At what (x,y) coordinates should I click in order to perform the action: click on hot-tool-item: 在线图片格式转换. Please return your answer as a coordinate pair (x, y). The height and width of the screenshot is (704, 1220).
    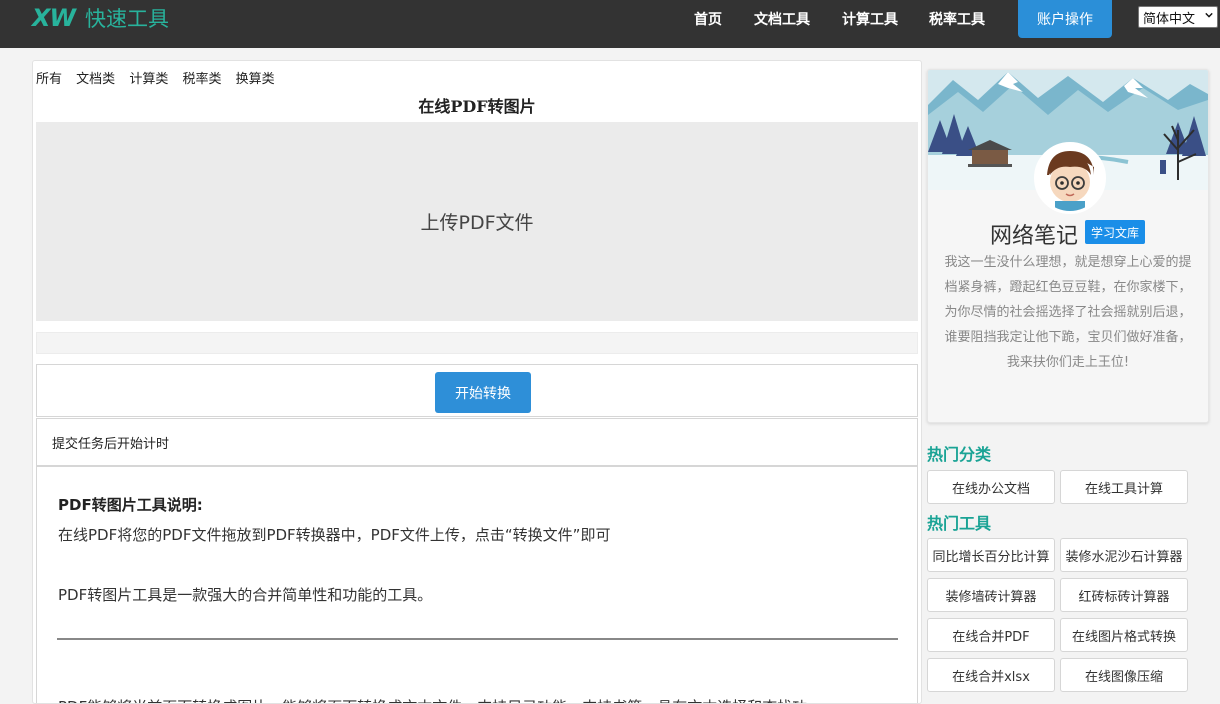
    Looking at the image, I should click on (1124, 635).